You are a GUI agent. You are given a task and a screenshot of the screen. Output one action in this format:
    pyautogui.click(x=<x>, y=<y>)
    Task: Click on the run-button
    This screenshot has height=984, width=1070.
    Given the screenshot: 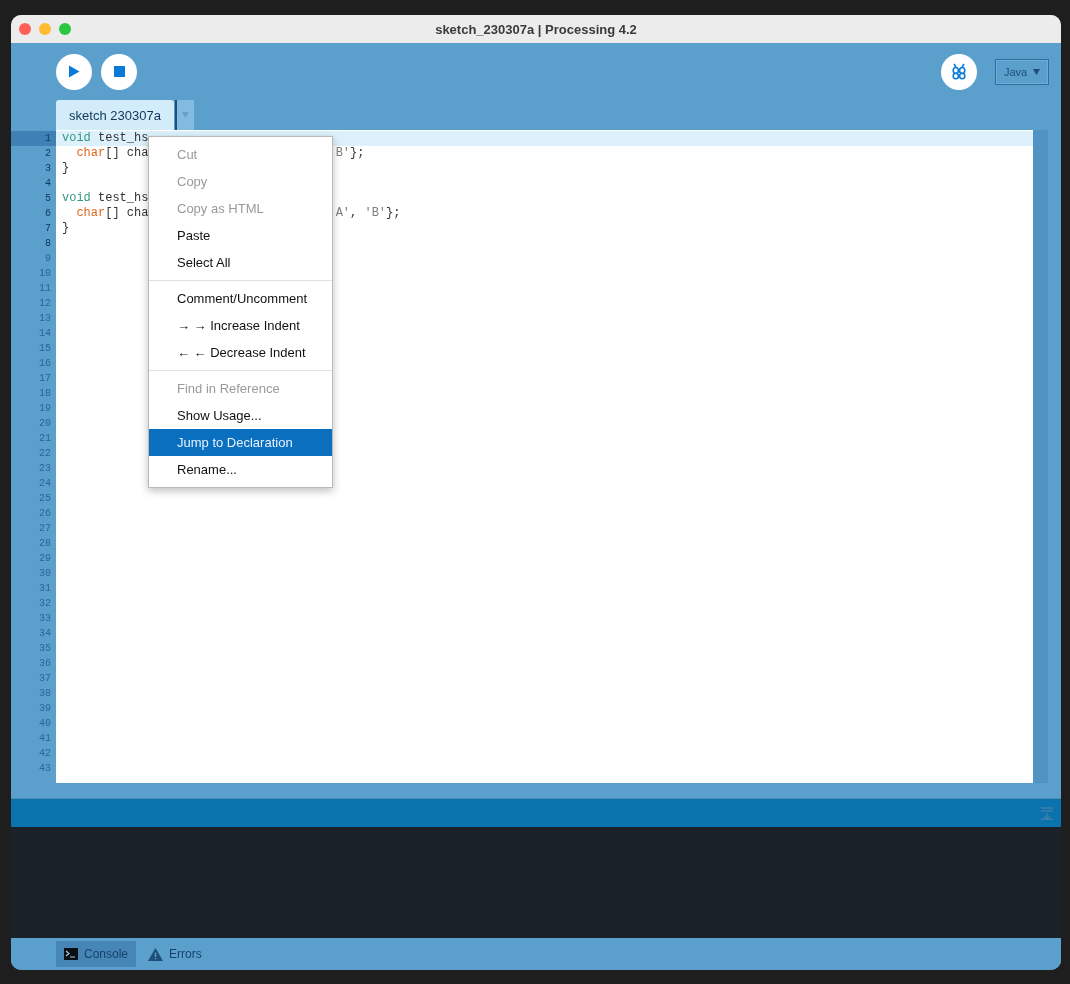 What is the action you would take?
    pyautogui.click(x=74, y=71)
    